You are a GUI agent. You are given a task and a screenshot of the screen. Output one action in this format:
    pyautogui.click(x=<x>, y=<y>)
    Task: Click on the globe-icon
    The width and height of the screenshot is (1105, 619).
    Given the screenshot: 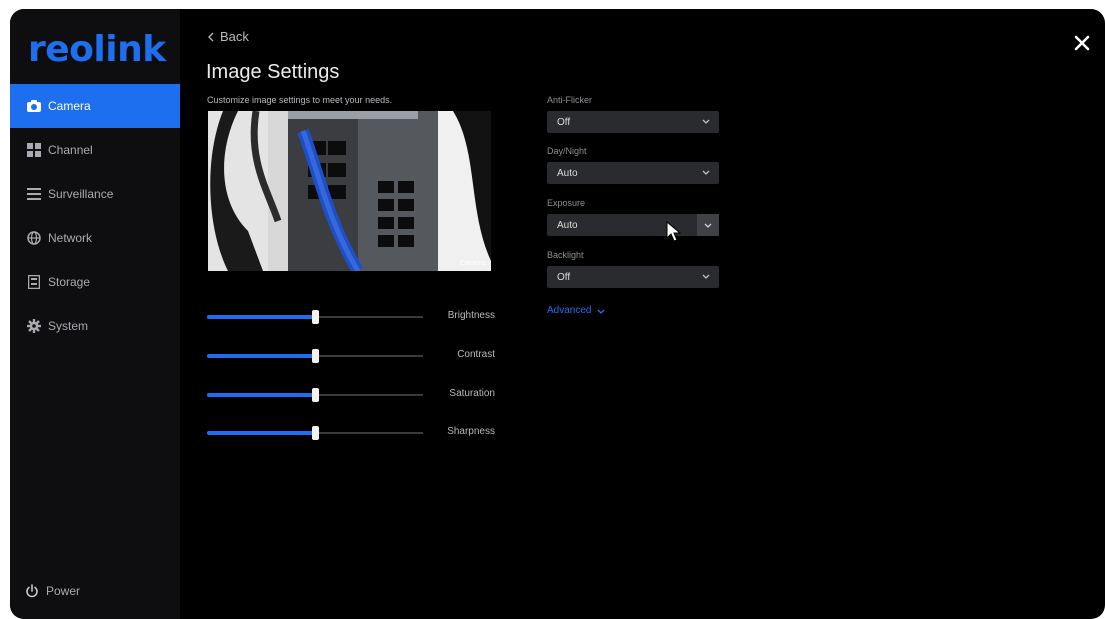 What is the action you would take?
    pyautogui.click(x=34, y=238)
    